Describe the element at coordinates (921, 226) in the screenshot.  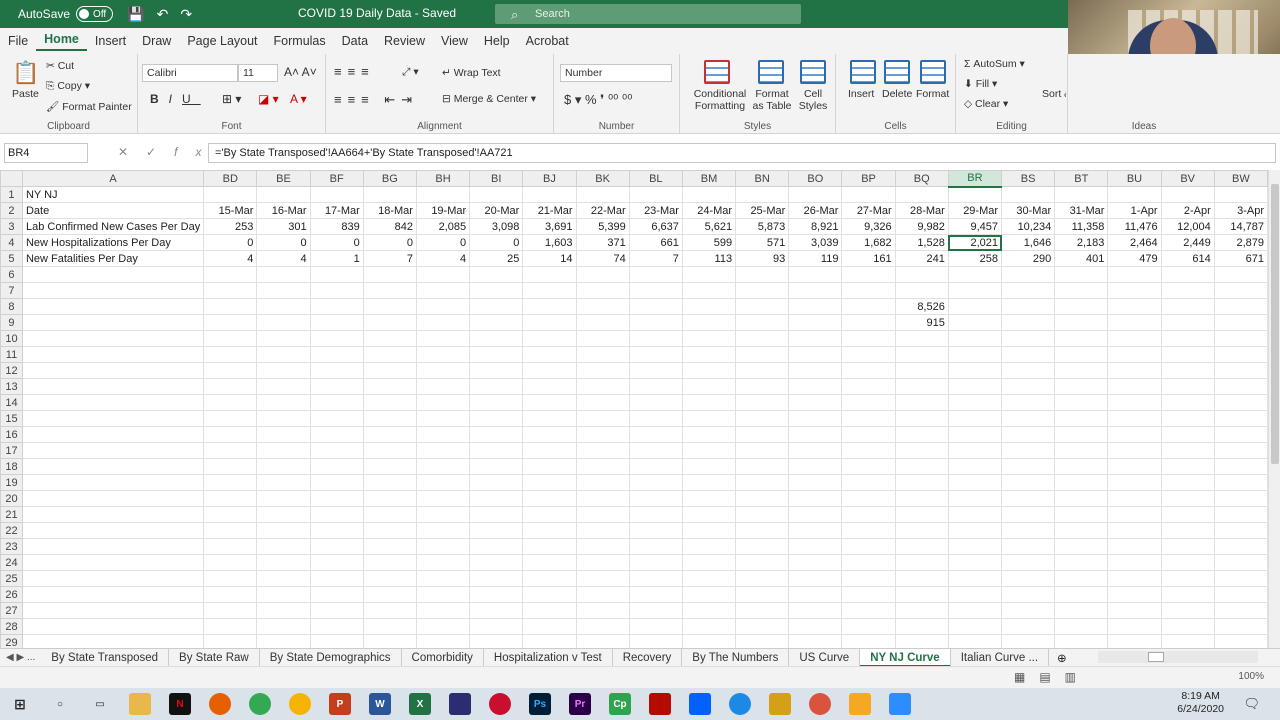
I see `cell: 9,982` at that location.